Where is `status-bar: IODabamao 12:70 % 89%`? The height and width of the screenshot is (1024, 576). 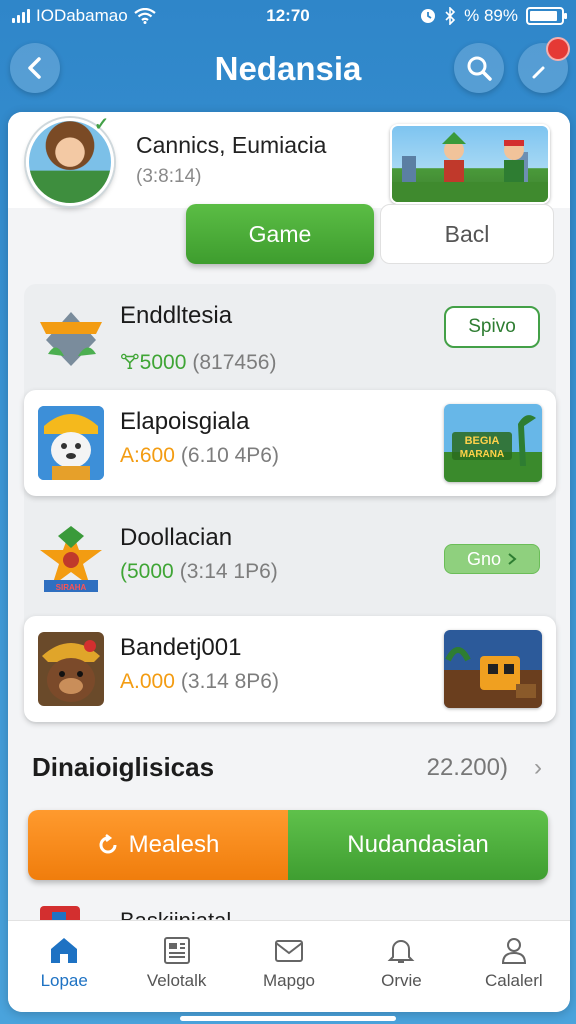
status-bar: IODabamao 12:70 % 89% is located at coordinates (288, 16).